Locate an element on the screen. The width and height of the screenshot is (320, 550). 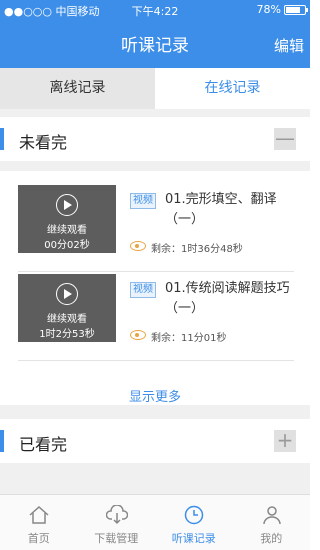
page-title: 听课记录 is located at coordinates (155, 46).